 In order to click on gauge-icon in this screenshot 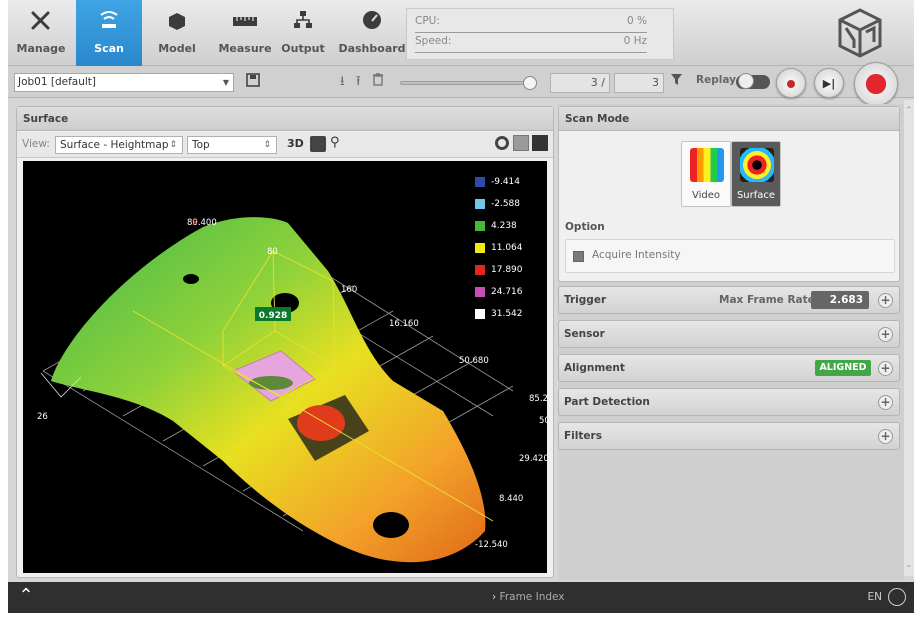, I will do `click(372, 18)`.